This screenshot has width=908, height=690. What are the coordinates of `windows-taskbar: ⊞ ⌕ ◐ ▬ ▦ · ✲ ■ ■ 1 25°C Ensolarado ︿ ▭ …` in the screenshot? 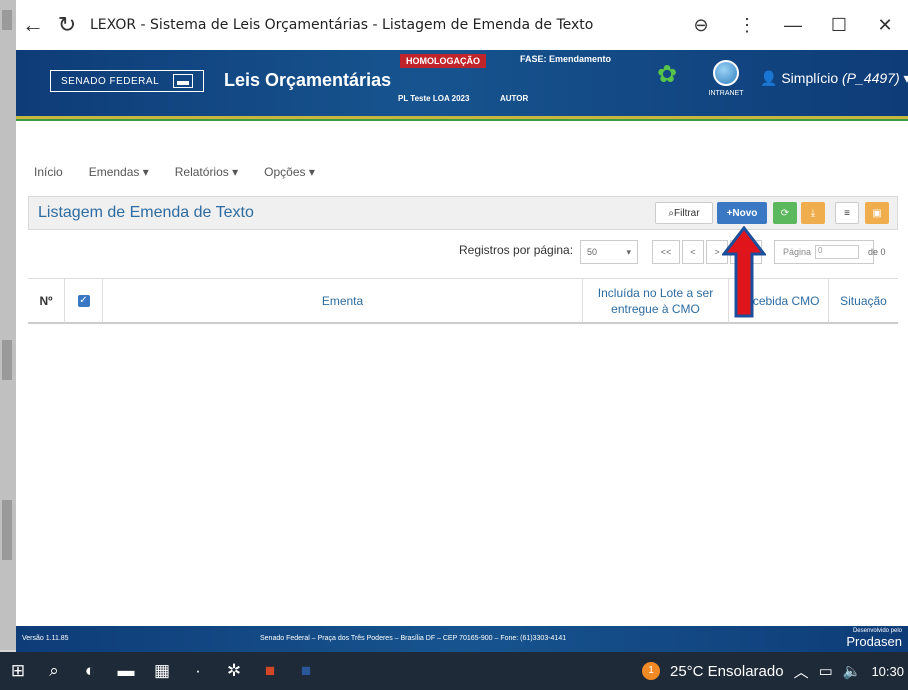 It's located at (454, 671).